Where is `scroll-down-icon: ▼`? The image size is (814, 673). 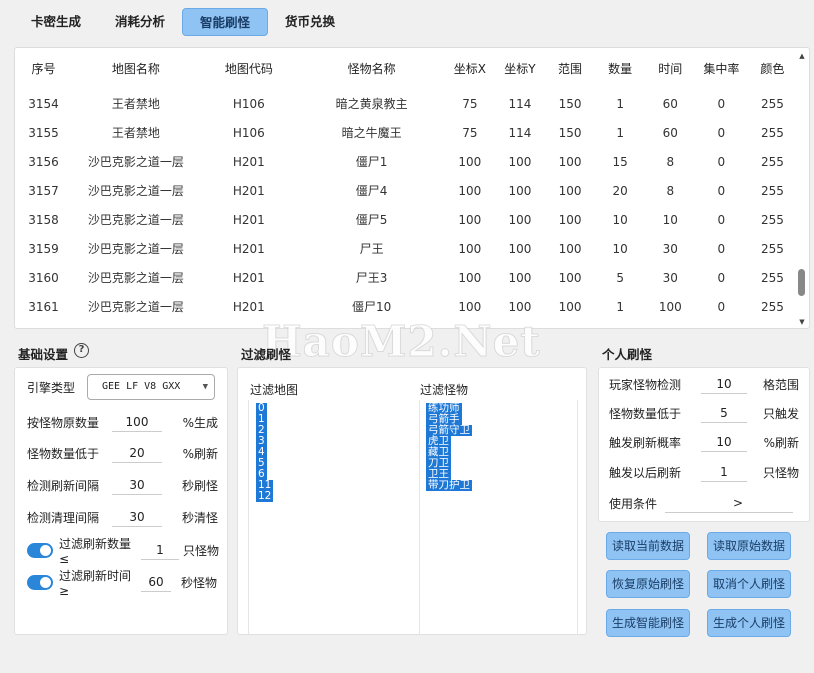 scroll-down-icon: ▼ is located at coordinates (802, 322).